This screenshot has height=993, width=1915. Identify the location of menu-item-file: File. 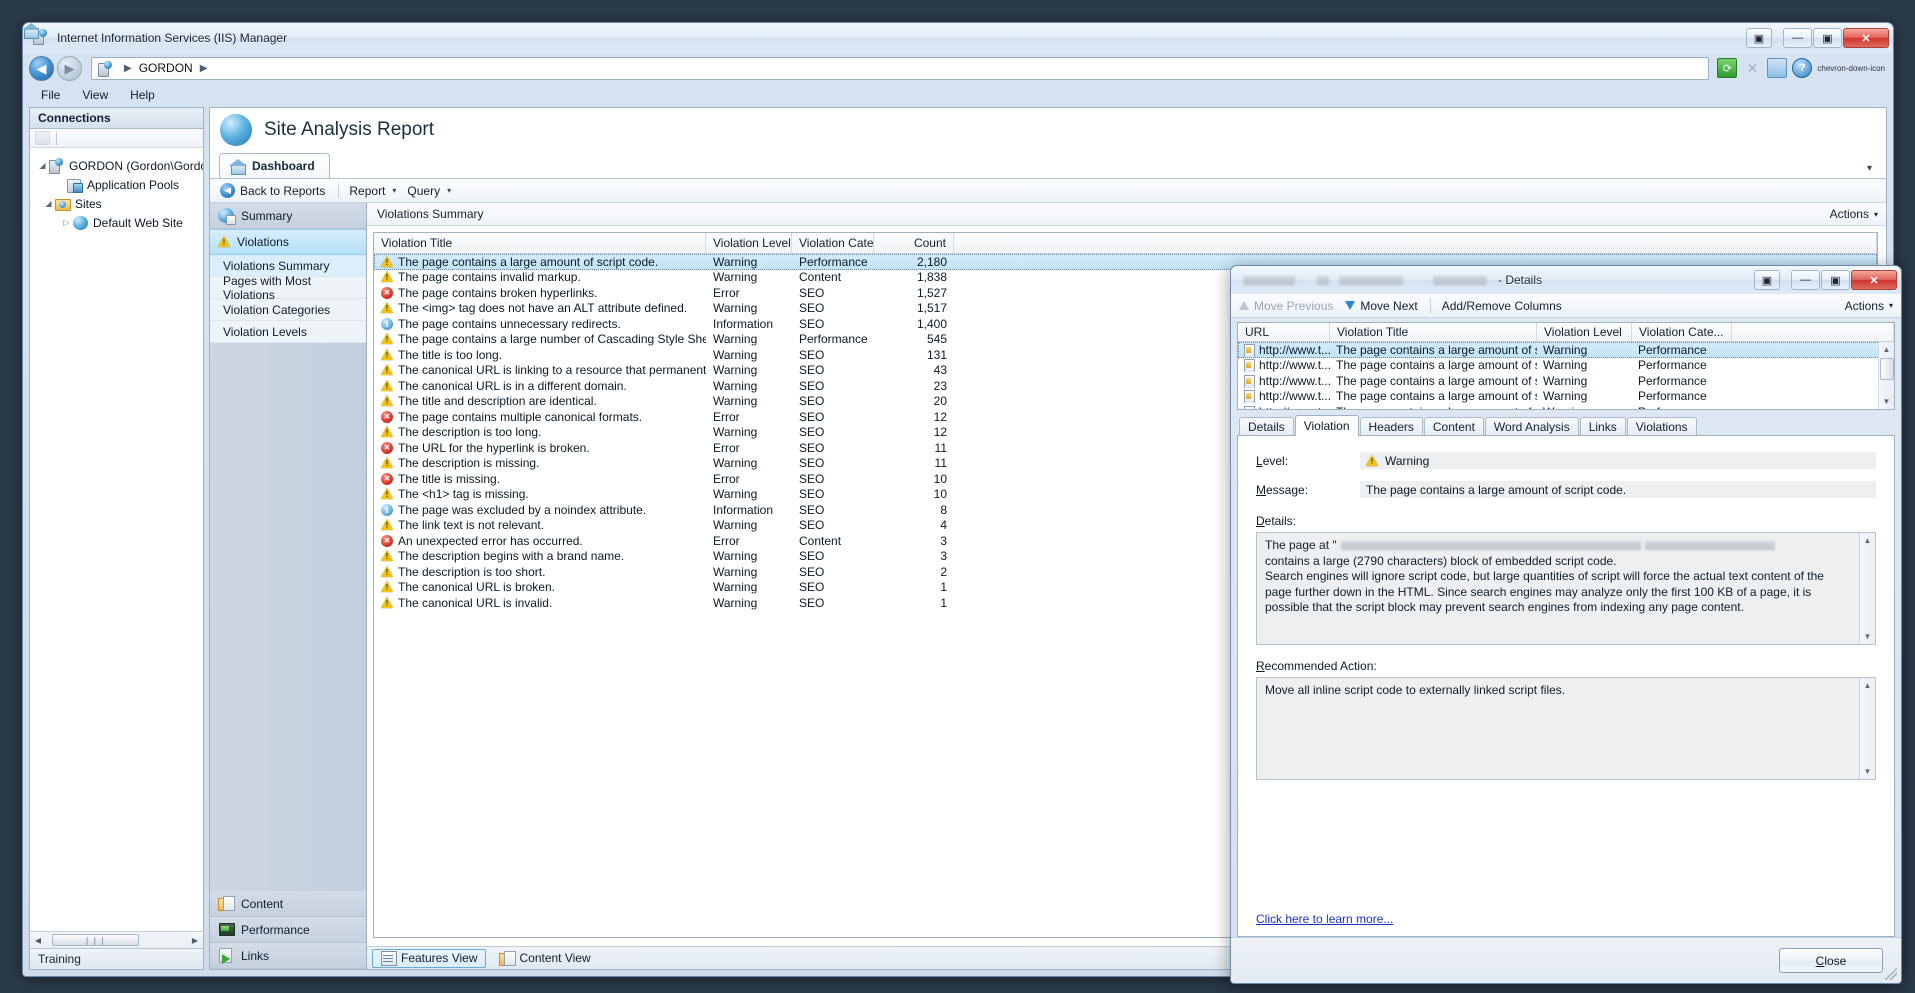
(50, 95).